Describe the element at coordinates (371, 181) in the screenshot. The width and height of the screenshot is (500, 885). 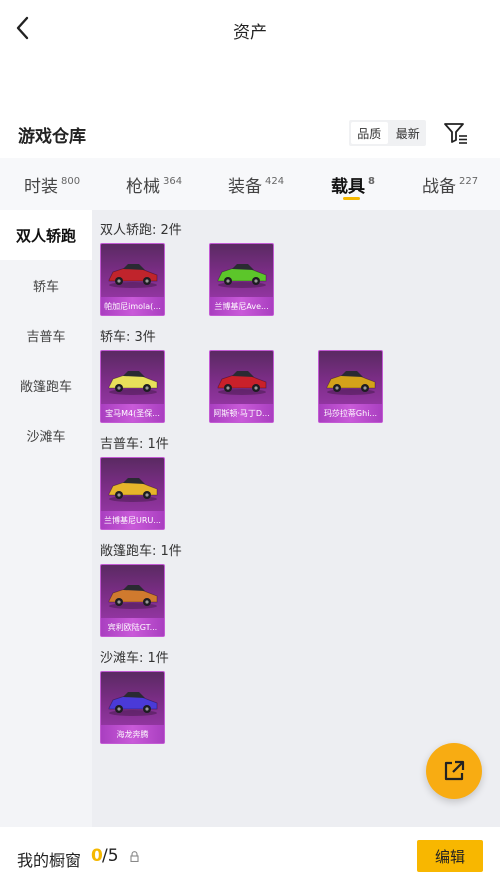
I see `tab-count: 8` at that location.